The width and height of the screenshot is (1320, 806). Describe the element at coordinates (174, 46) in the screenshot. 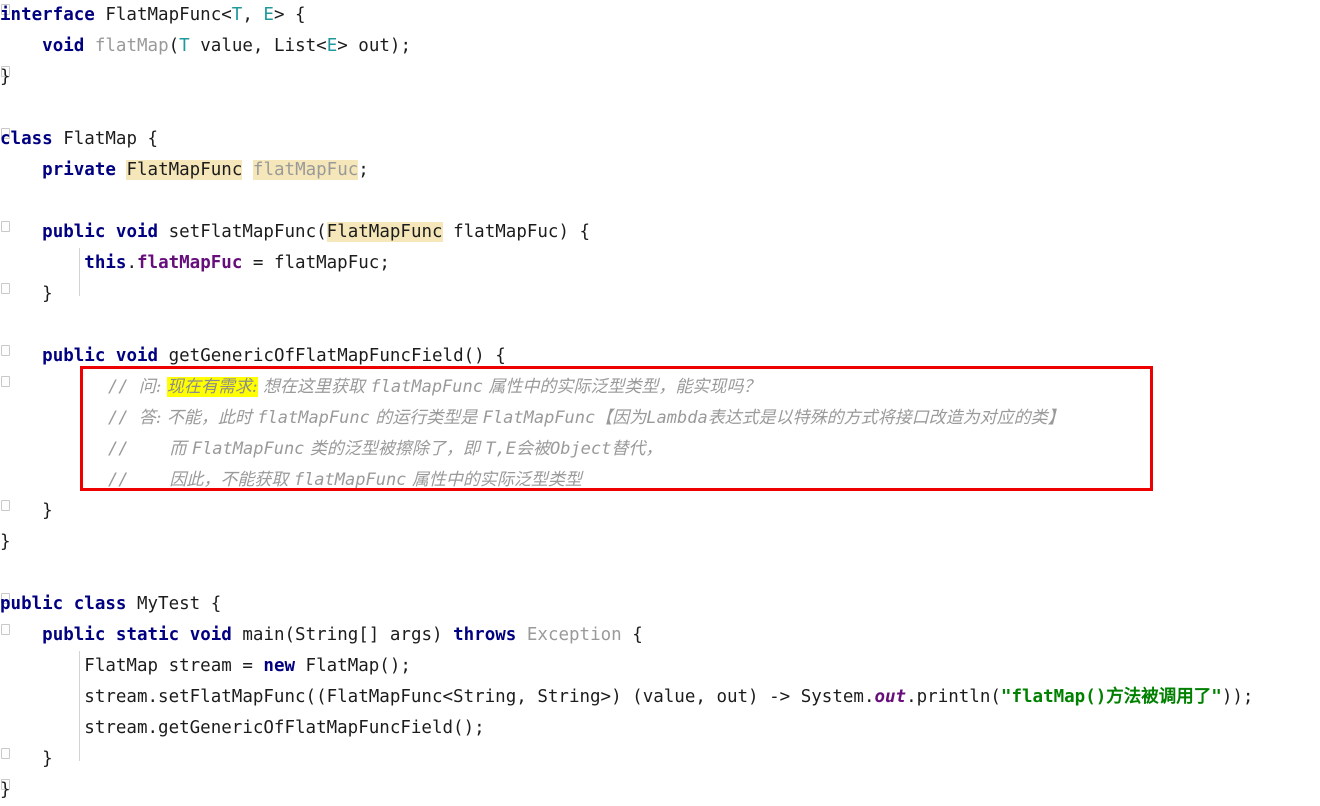

I see `code-token: (` at that location.